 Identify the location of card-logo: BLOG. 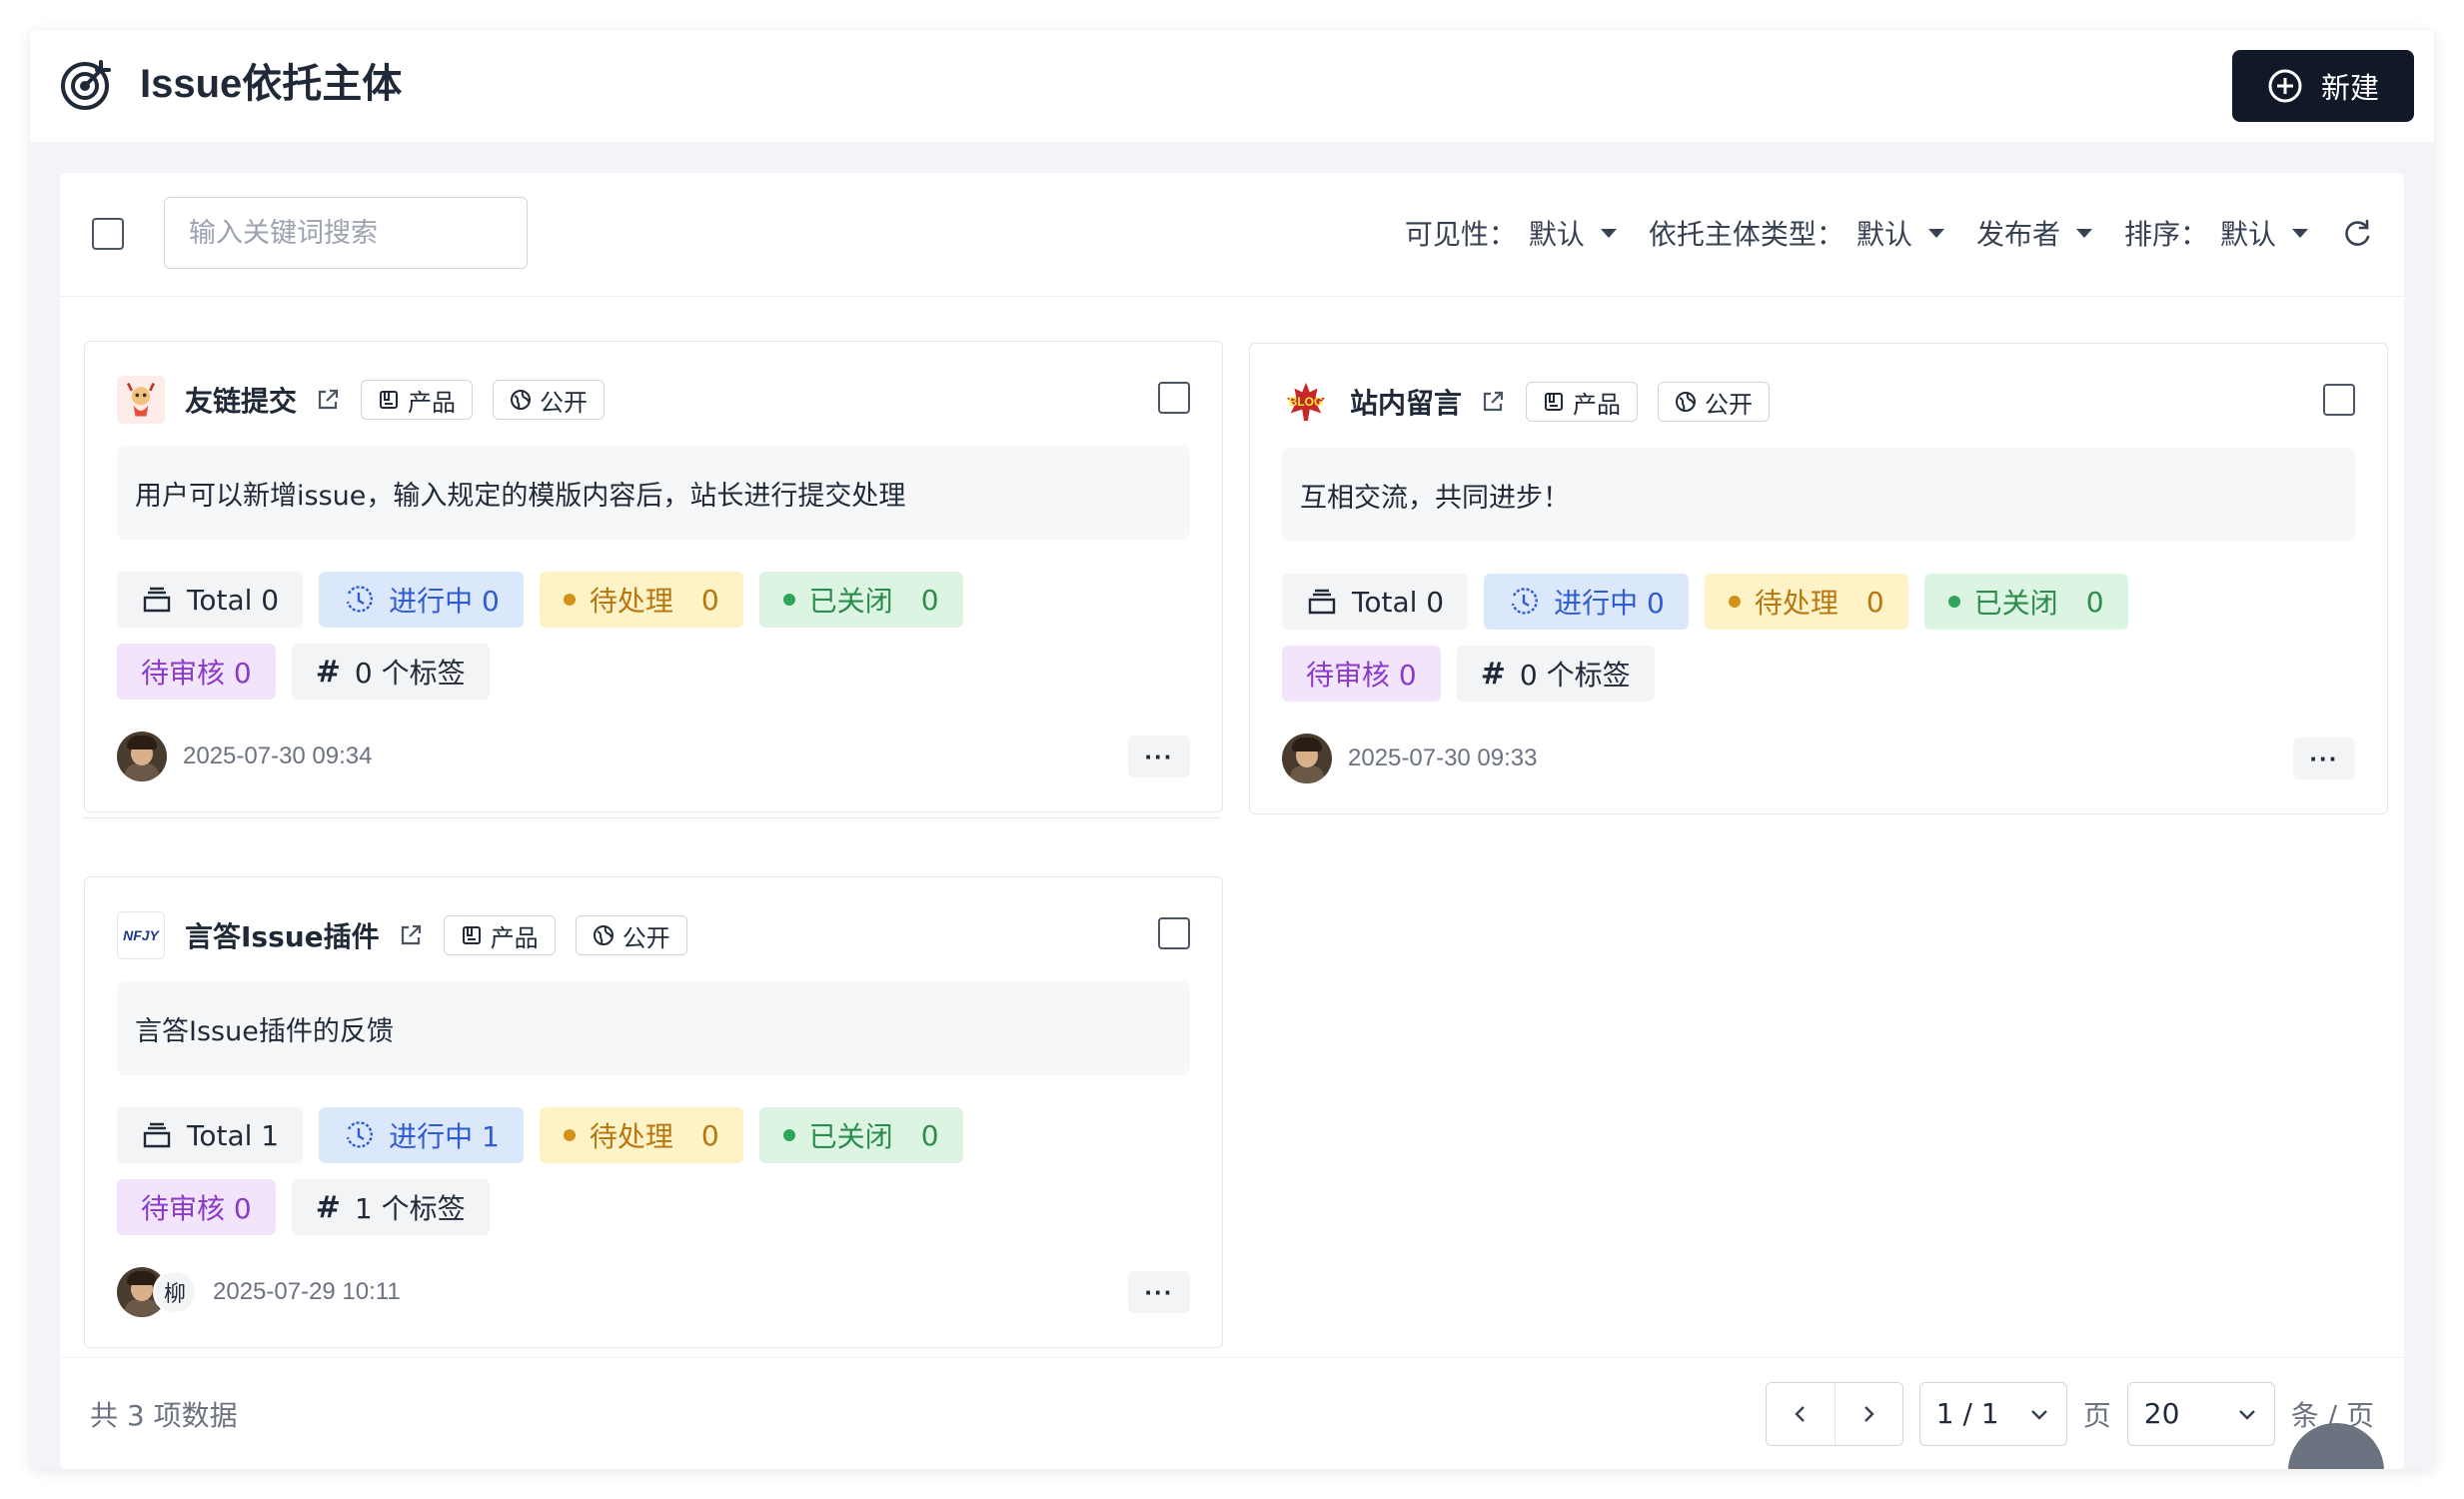
(1306, 402).